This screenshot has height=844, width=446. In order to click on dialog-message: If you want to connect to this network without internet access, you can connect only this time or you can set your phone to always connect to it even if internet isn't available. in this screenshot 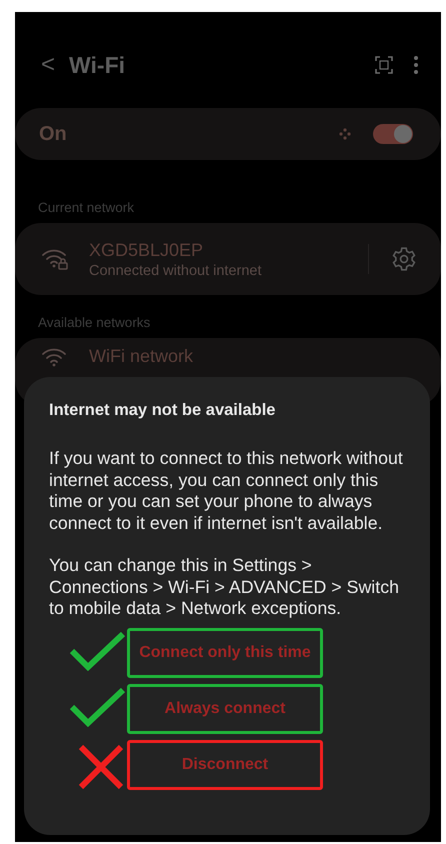, I will do `click(226, 491)`.